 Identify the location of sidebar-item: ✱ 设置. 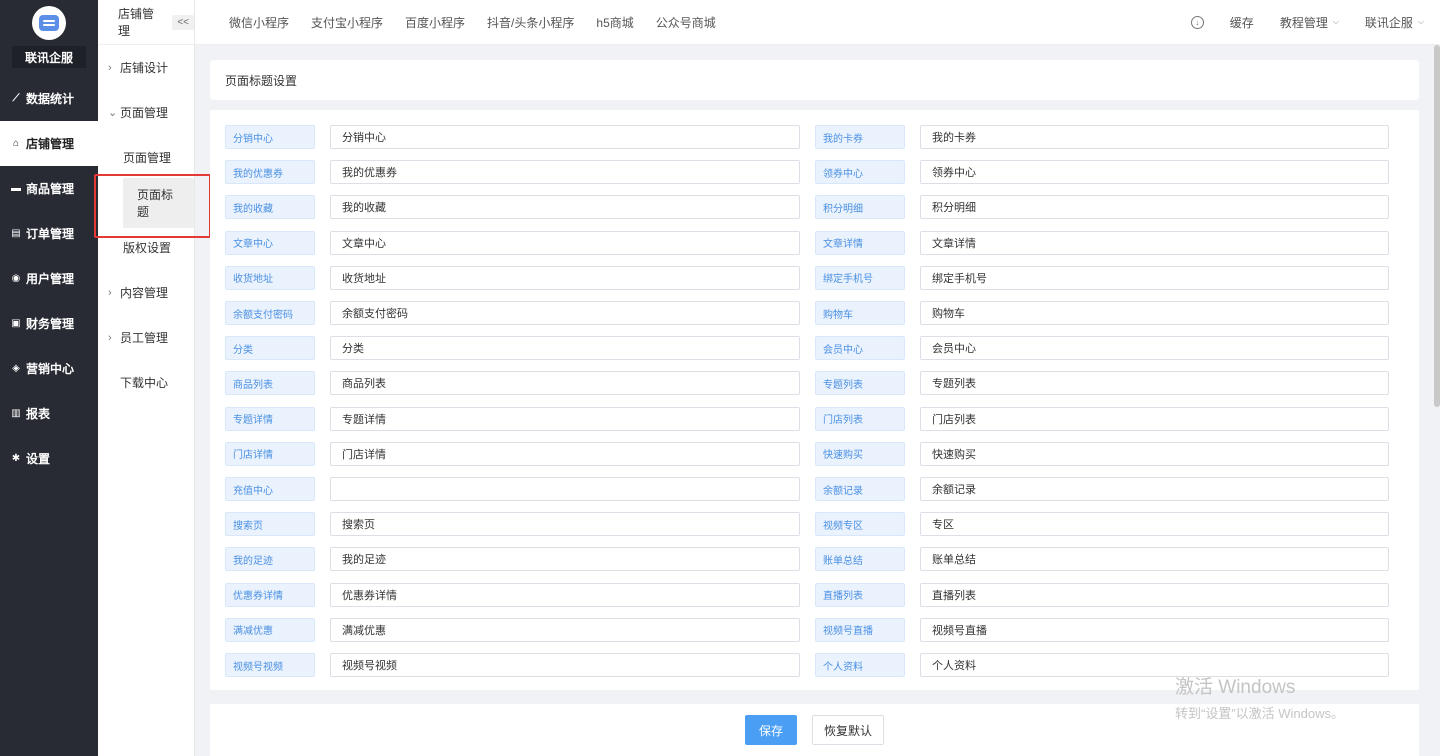
(49, 458).